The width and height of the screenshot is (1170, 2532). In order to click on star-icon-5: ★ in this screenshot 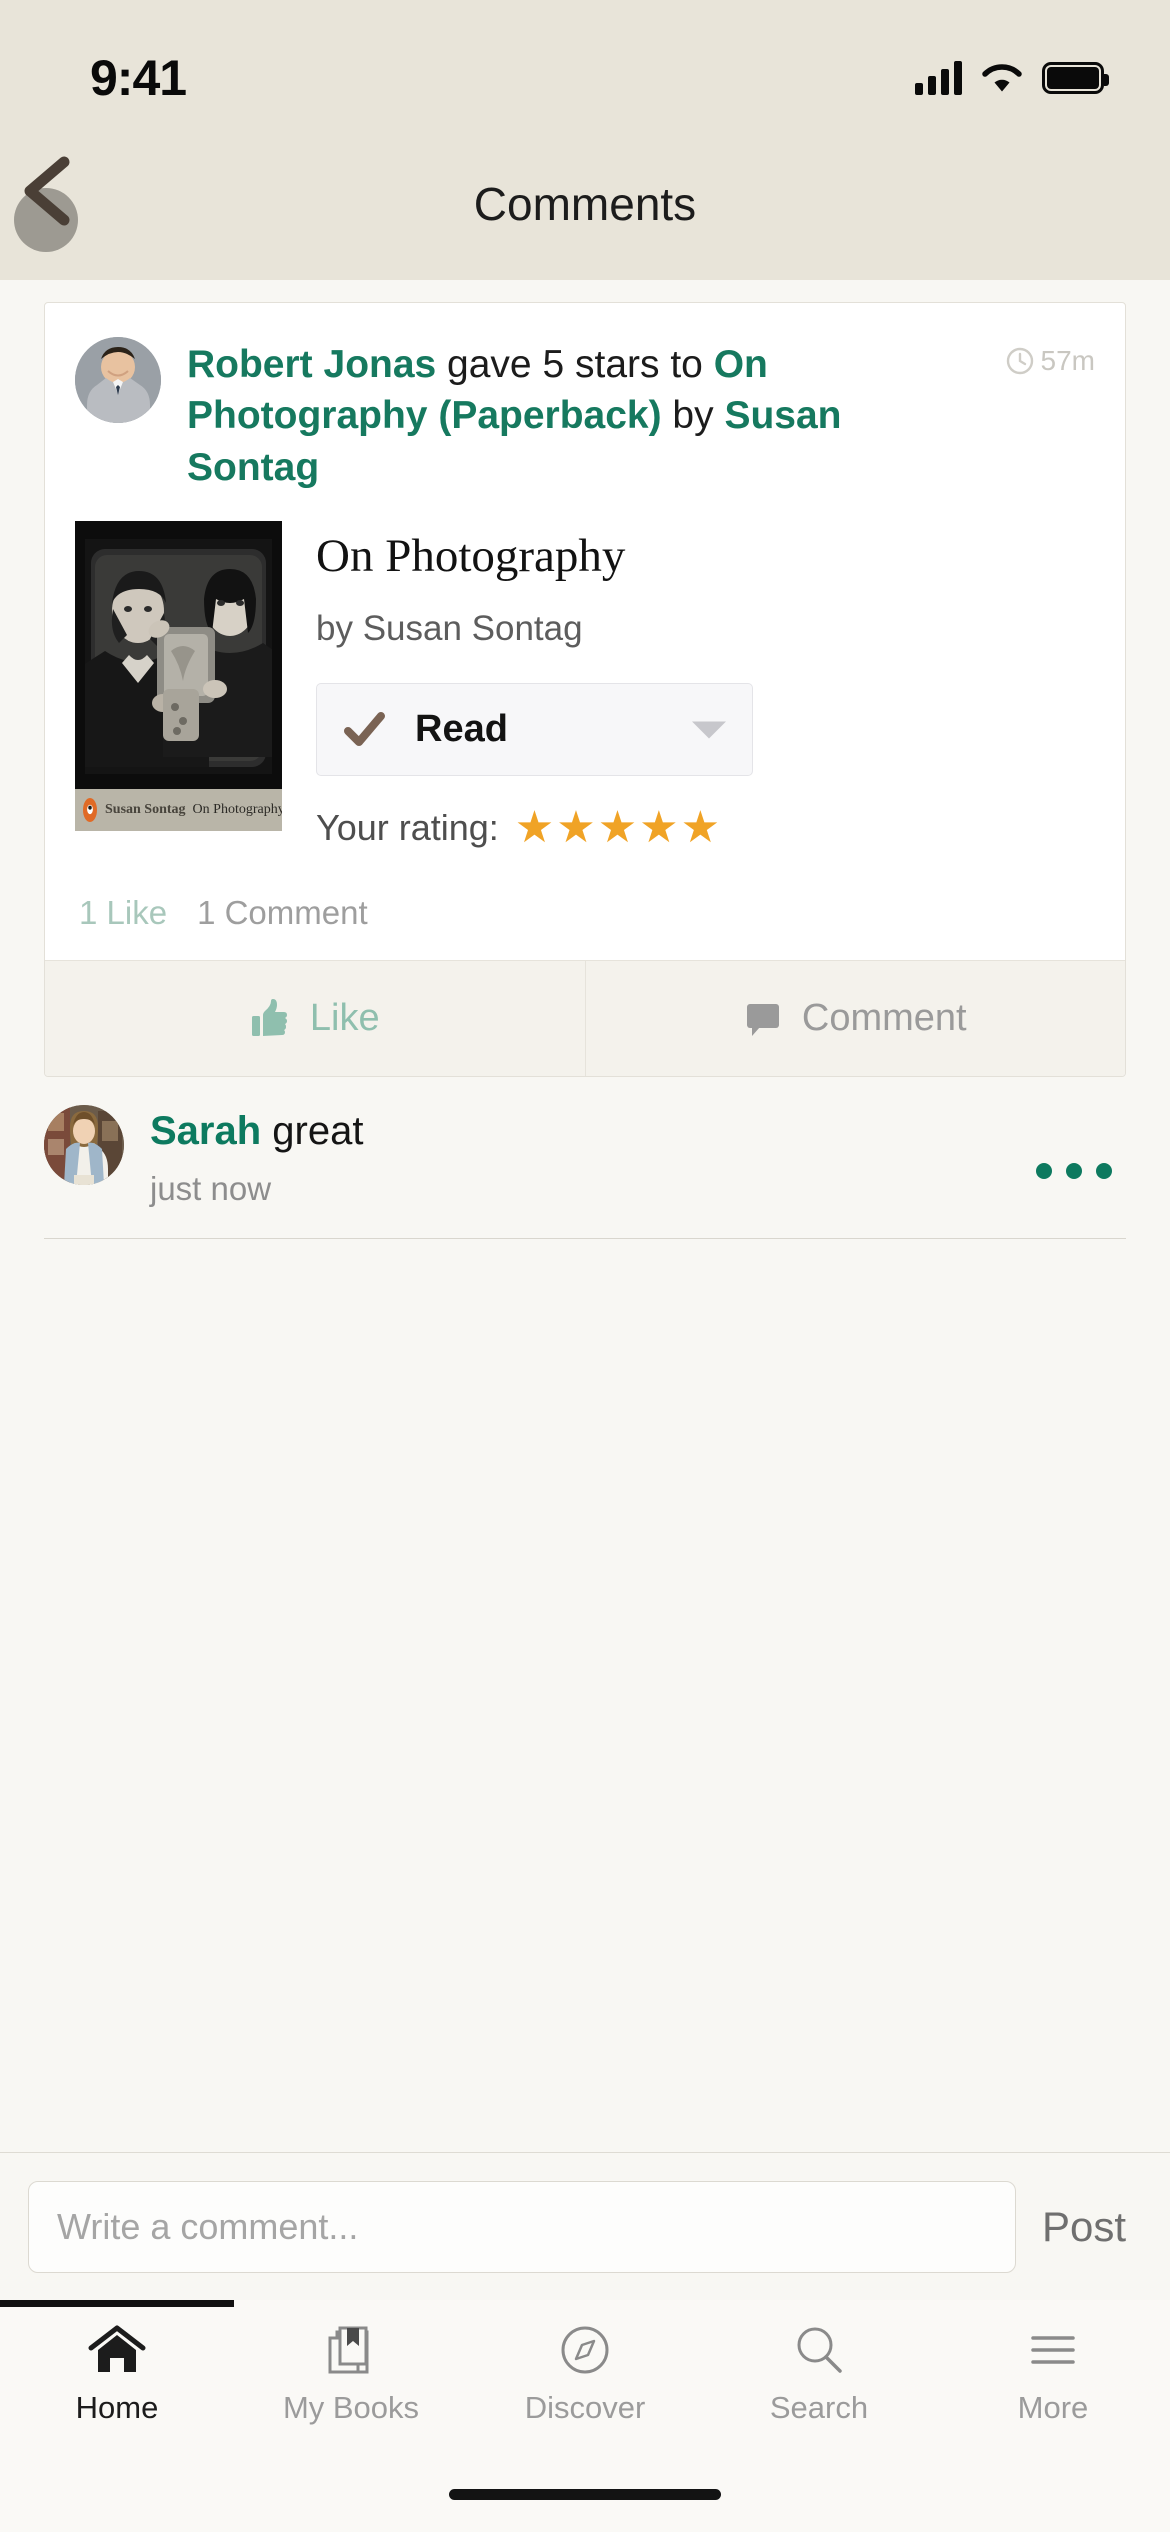, I will do `click(700, 828)`.